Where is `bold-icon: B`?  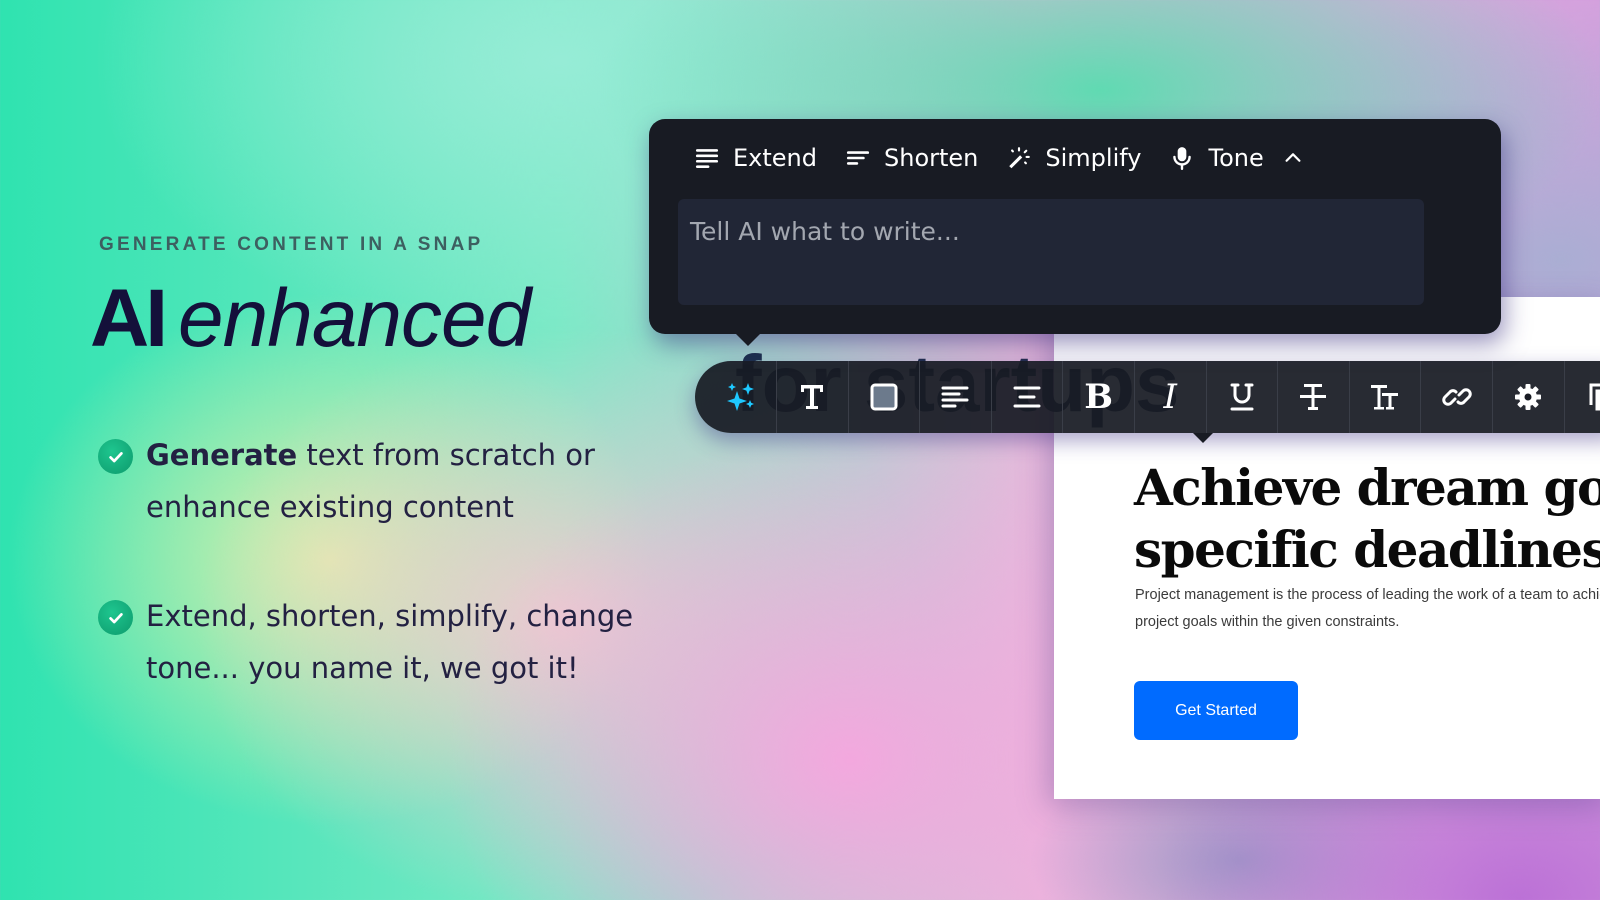 bold-icon: B is located at coordinates (1099, 397).